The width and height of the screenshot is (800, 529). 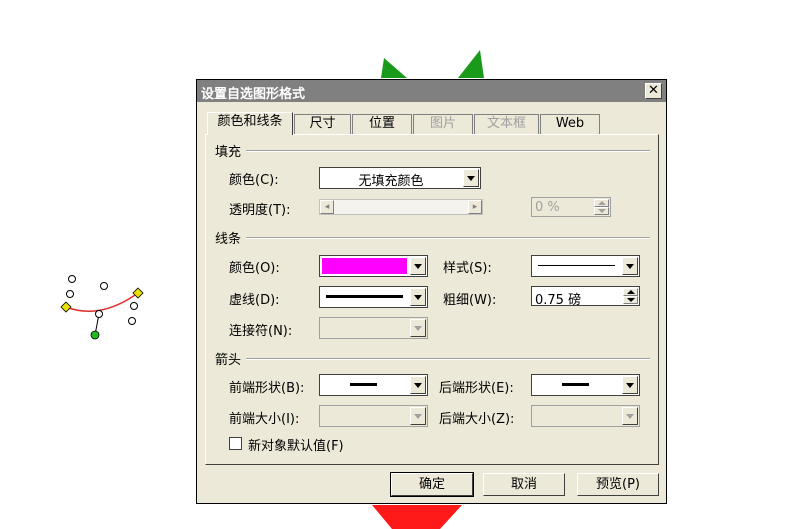 I want to click on tab-colors-lines: 颜色和线条, so click(x=250, y=123).